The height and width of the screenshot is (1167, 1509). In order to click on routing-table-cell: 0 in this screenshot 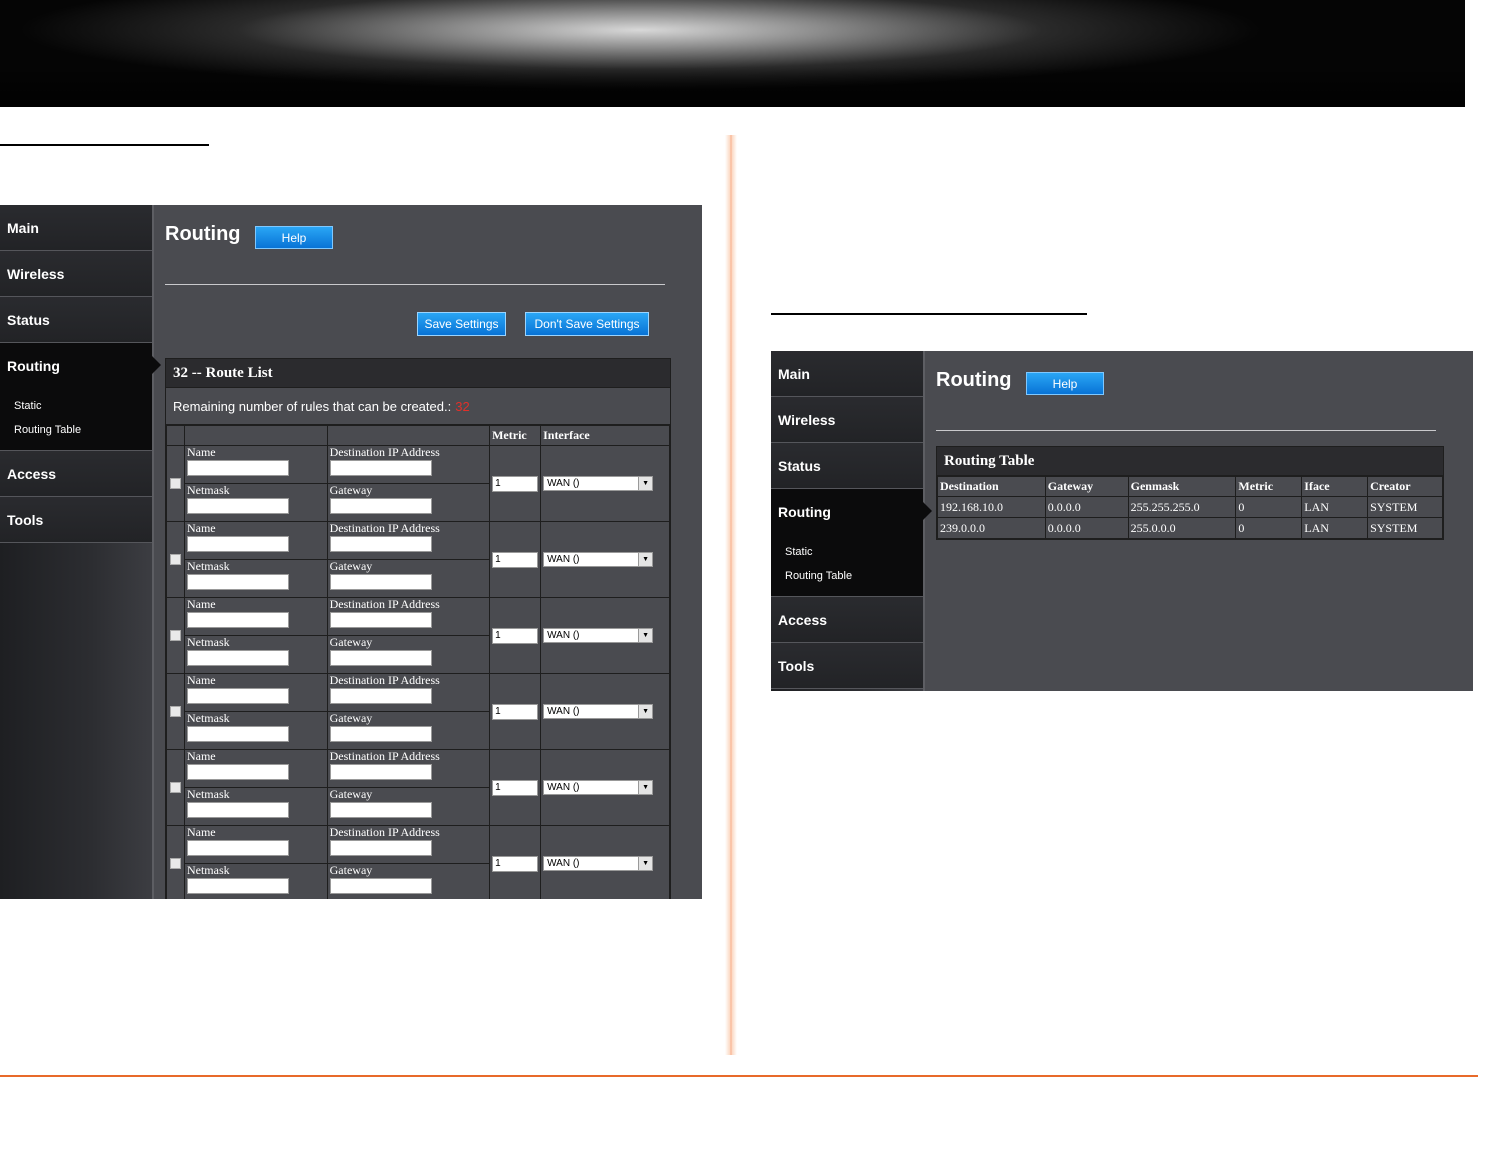, I will do `click(1269, 507)`.